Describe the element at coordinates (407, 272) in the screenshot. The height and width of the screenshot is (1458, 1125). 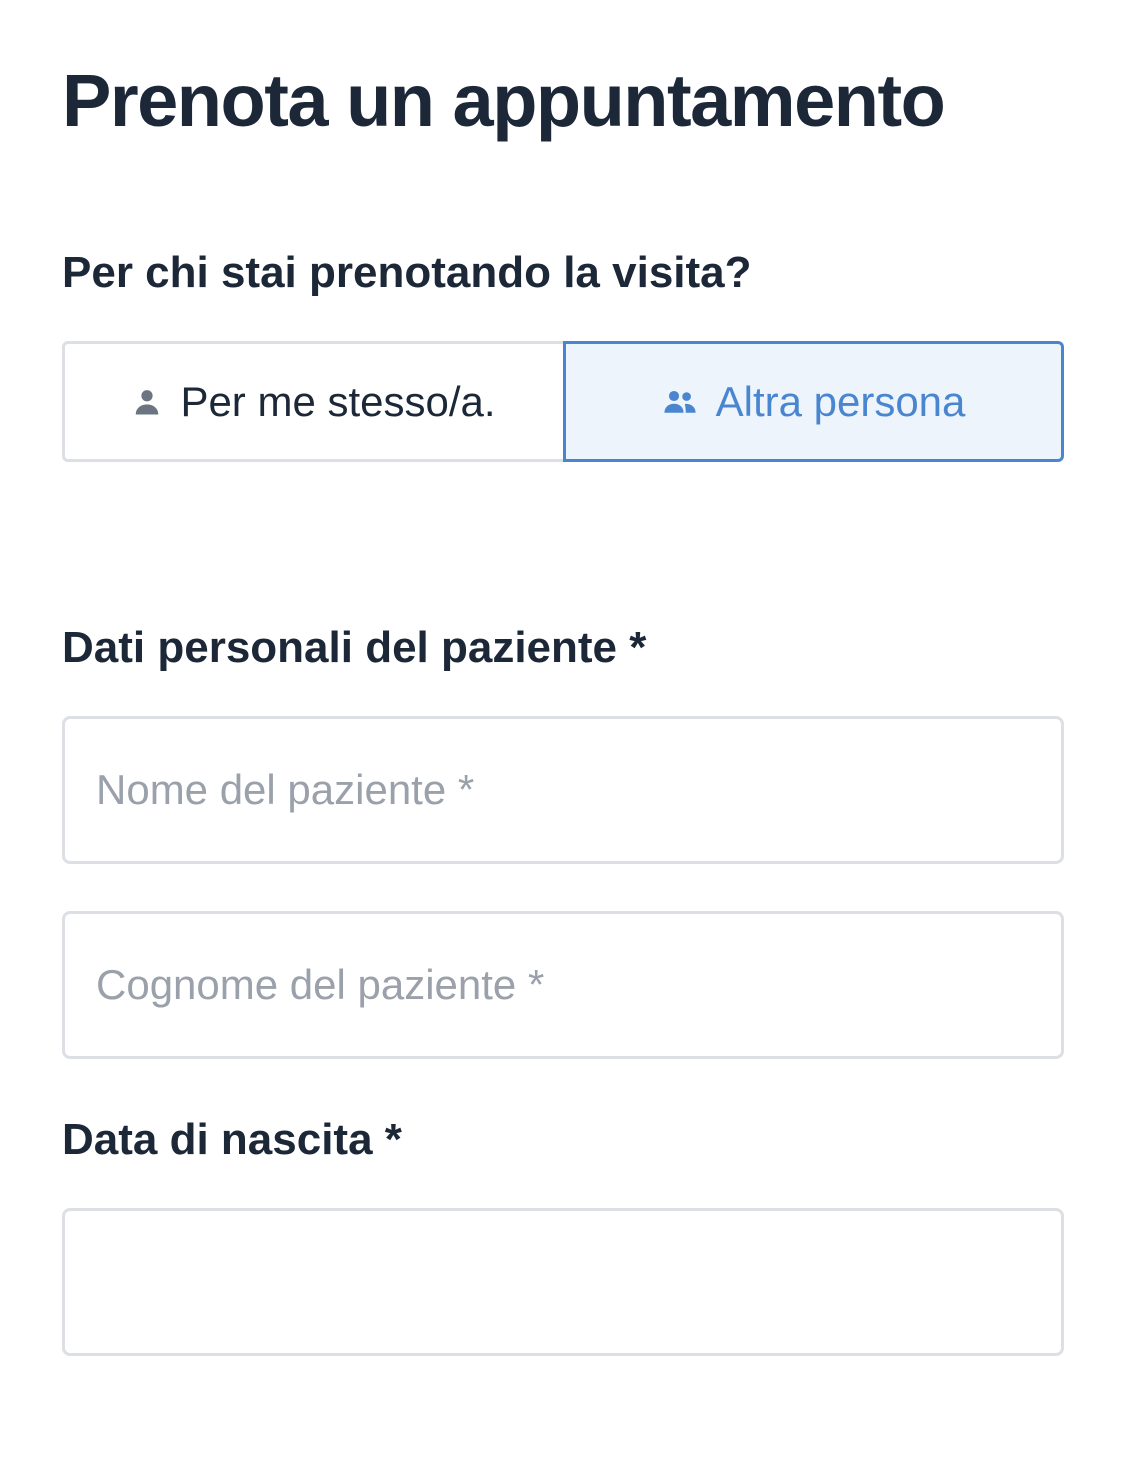
I see `booking-for-question: Per chi stai prenotando la visita?` at that location.